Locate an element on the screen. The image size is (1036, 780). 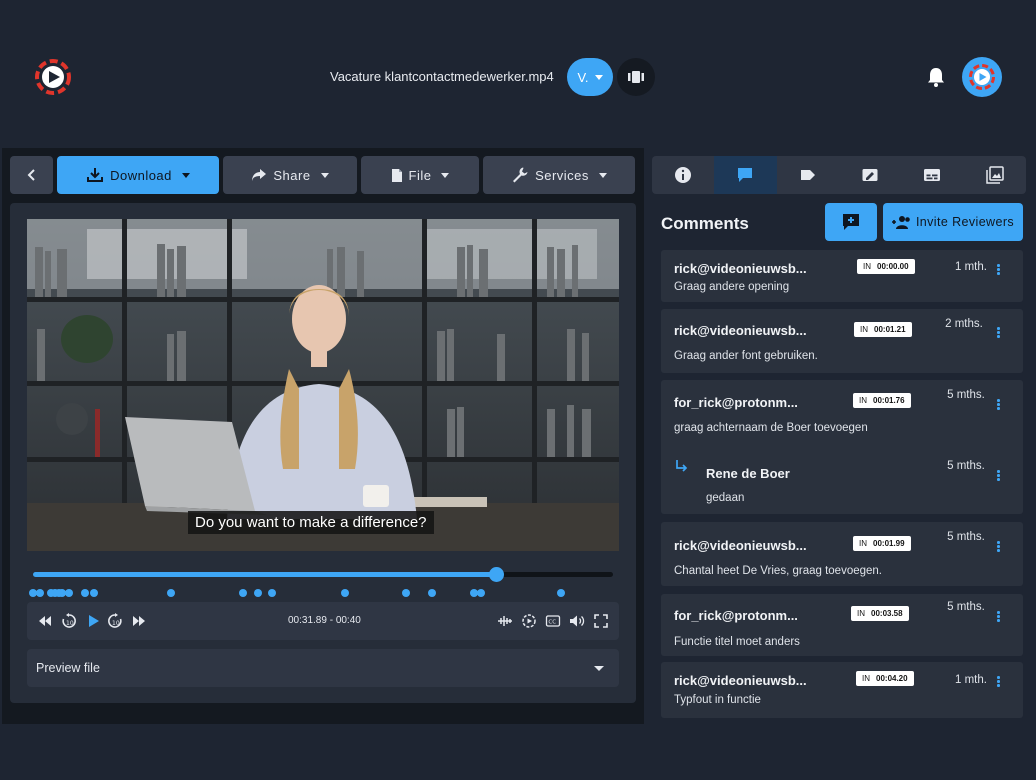
player-controls: 10 10 00:31.89 - 00:40 CC is located at coordinates (323, 621).